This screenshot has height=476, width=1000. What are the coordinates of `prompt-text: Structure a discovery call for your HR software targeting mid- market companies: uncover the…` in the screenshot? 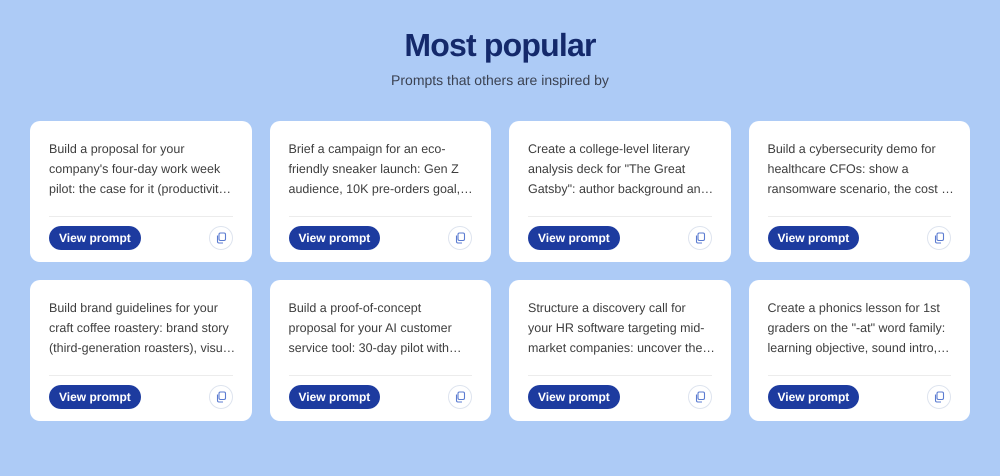 It's located at (621, 328).